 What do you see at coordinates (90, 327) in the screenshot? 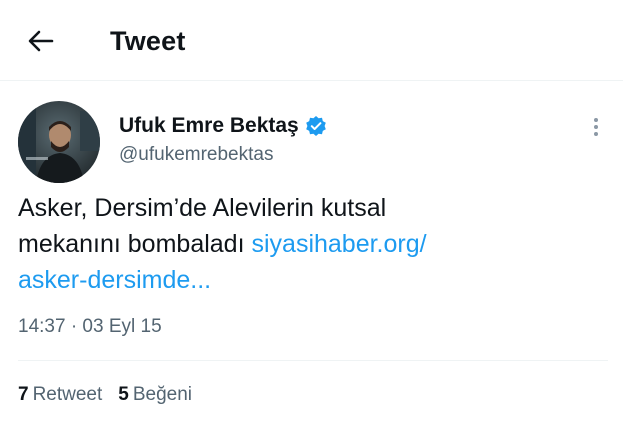
I see `tweet-timestamp: 14:37 · 03 Eyl 15` at bounding box center [90, 327].